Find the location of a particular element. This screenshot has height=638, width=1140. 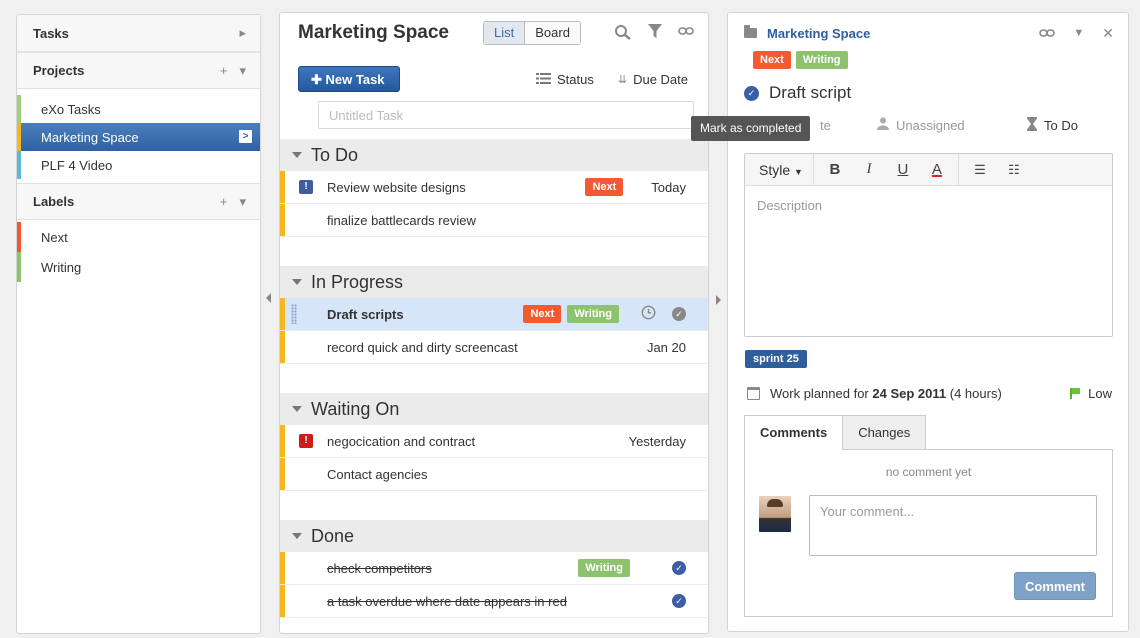

status-field: To Do is located at coordinates (1052, 125).